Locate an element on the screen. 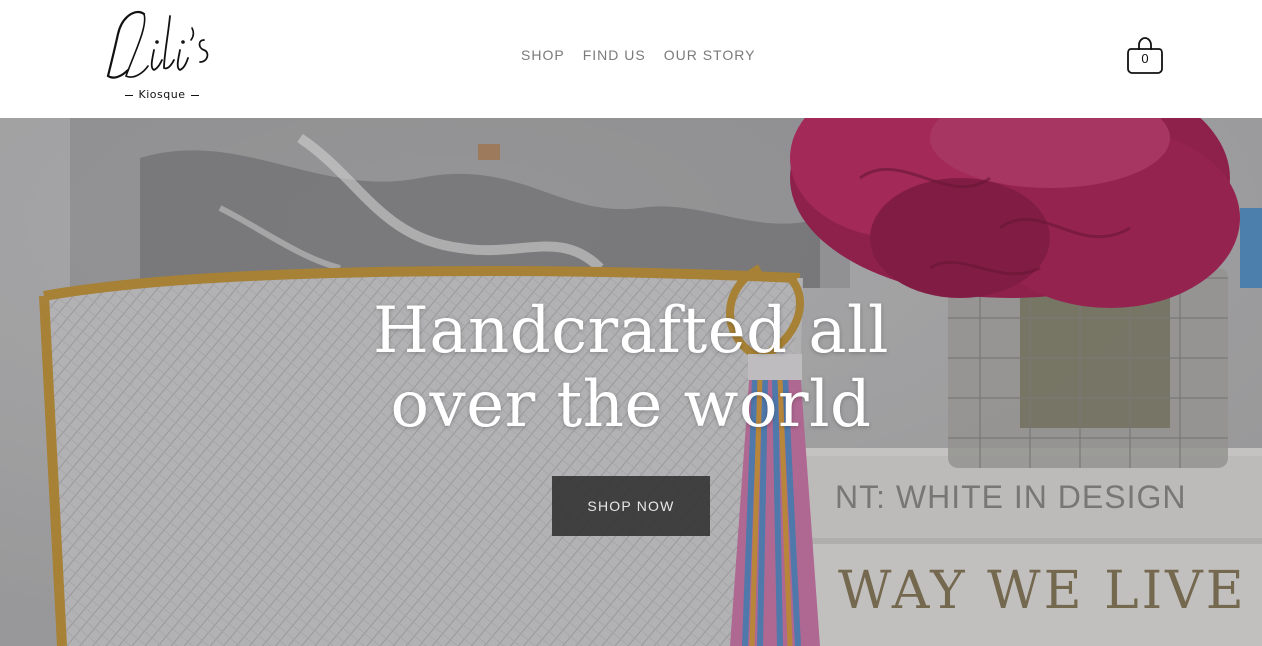 The height and width of the screenshot is (646, 1262). brand-logo: Kiosque is located at coordinates (160, 55).